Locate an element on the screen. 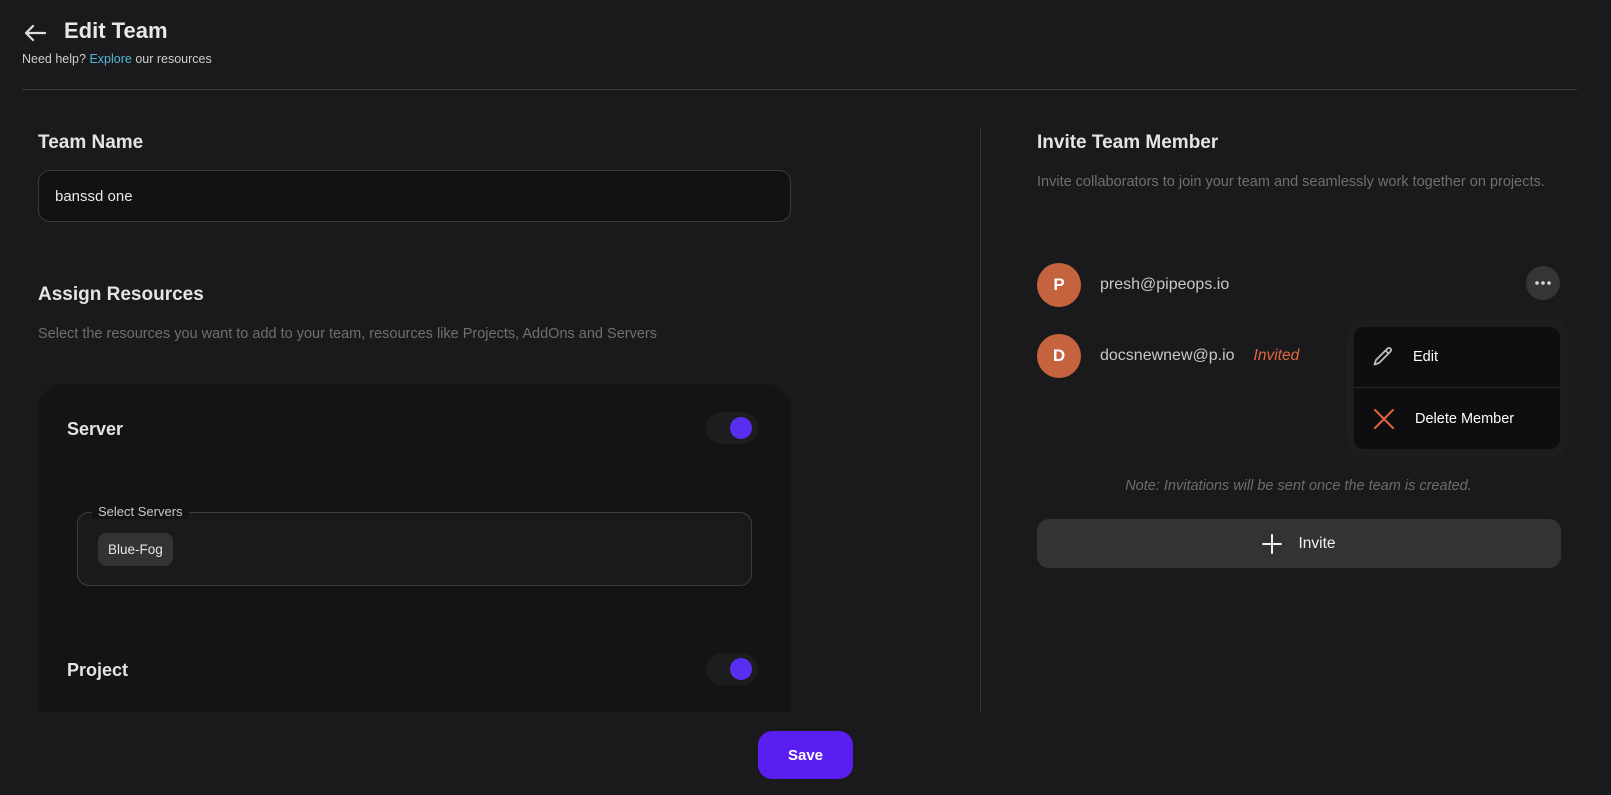 The height and width of the screenshot is (795, 1611). arrow-left-icon is located at coordinates (35, 33).